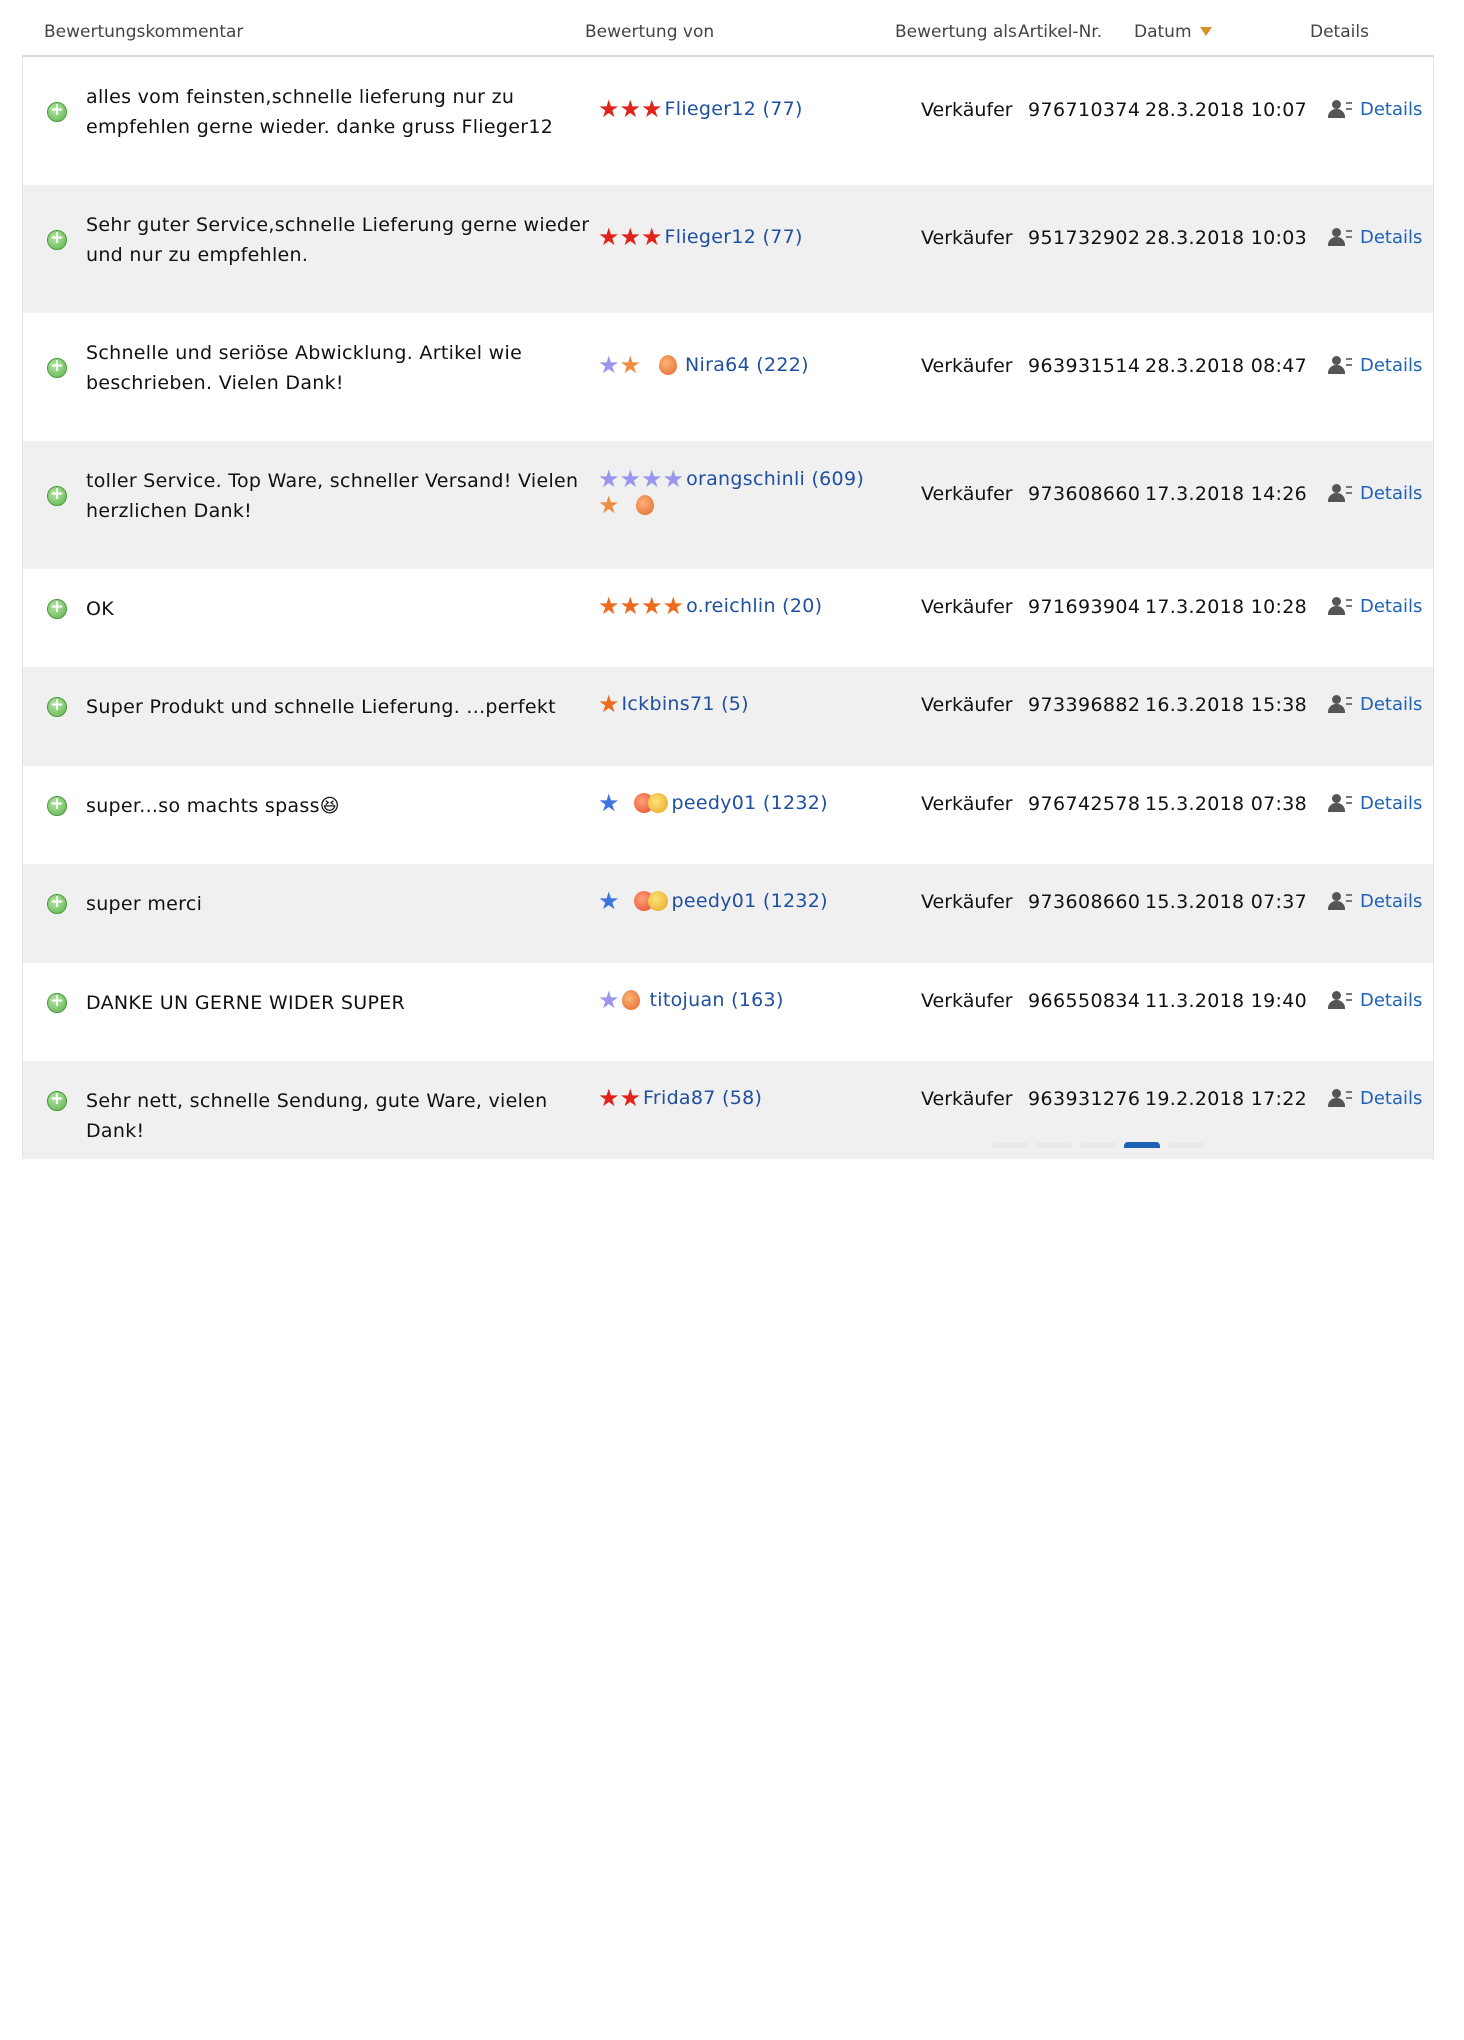 The height and width of the screenshot is (2040, 1464). Describe the element at coordinates (754, 606) in the screenshot. I see `user-link: o.reichlin (20)` at that location.